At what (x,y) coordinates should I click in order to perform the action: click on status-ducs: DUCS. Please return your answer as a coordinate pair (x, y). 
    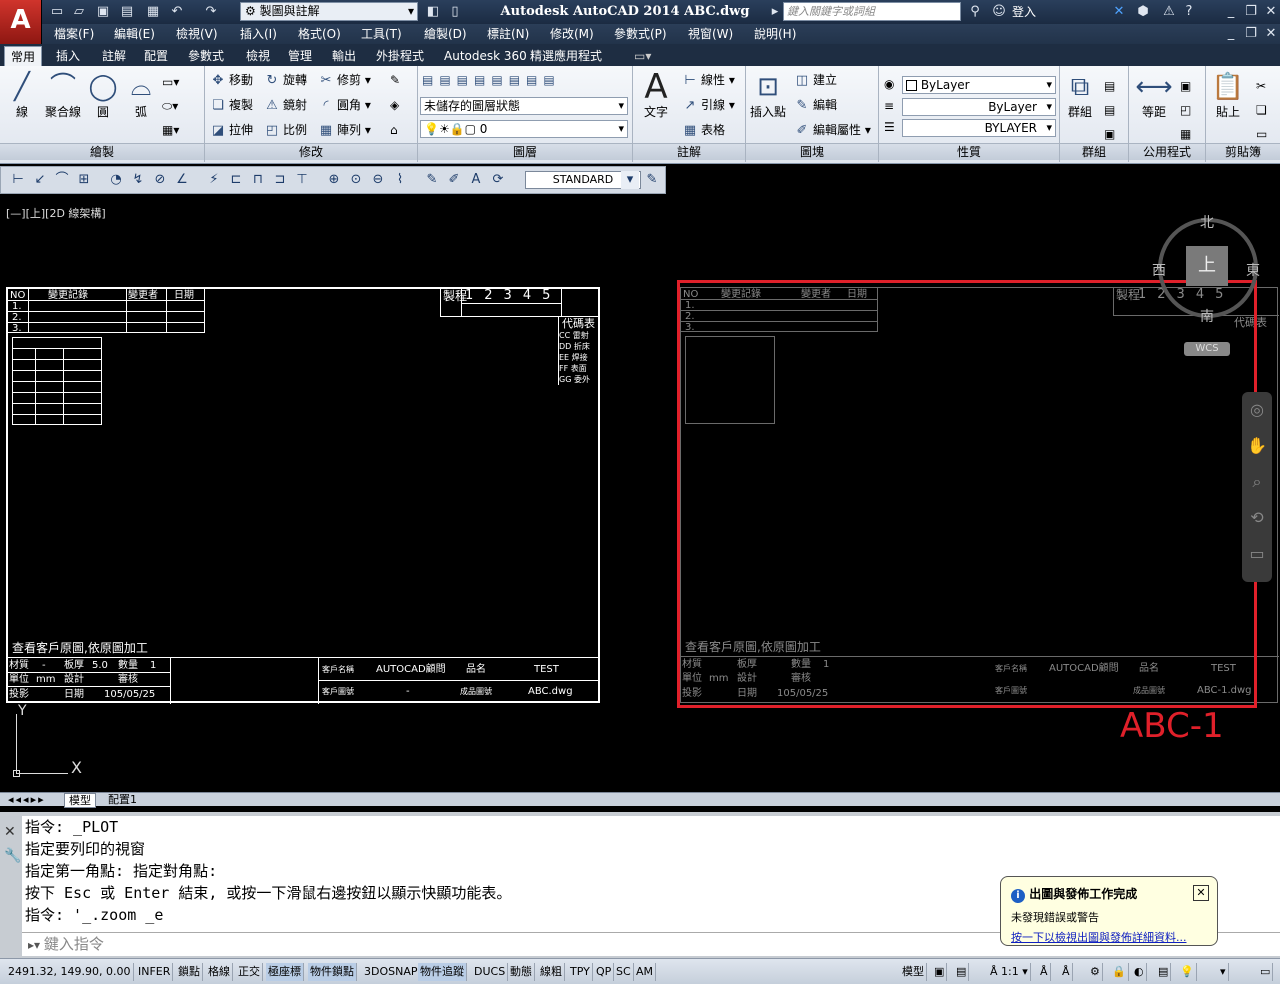
    Looking at the image, I should click on (490, 972).